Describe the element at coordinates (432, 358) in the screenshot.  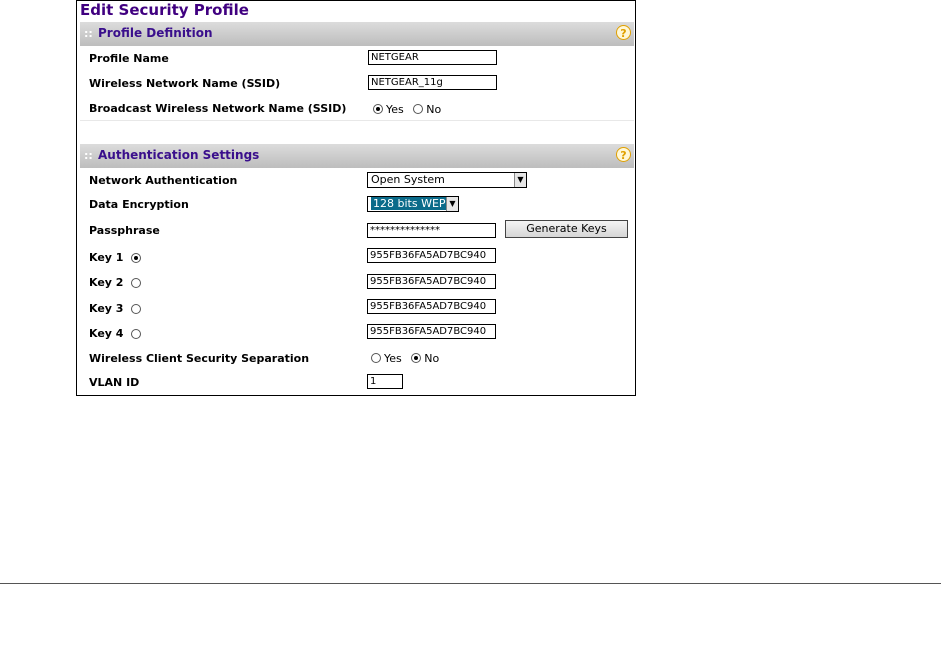
I see `separation-no-label: No` at that location.